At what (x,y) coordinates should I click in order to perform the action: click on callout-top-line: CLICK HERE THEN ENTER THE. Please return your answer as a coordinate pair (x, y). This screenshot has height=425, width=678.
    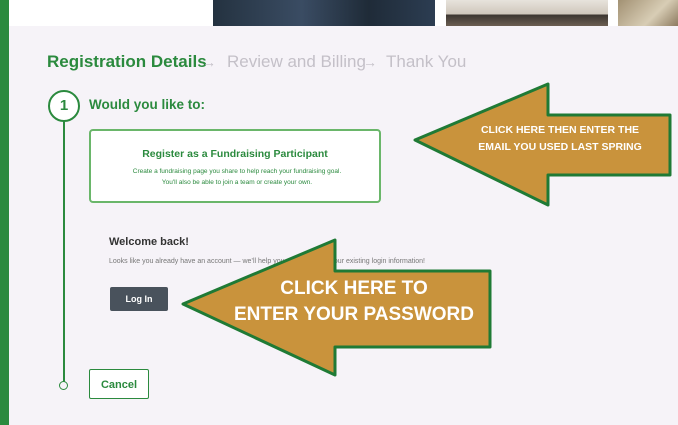
    Looking at the image, I should click on (560, 130).